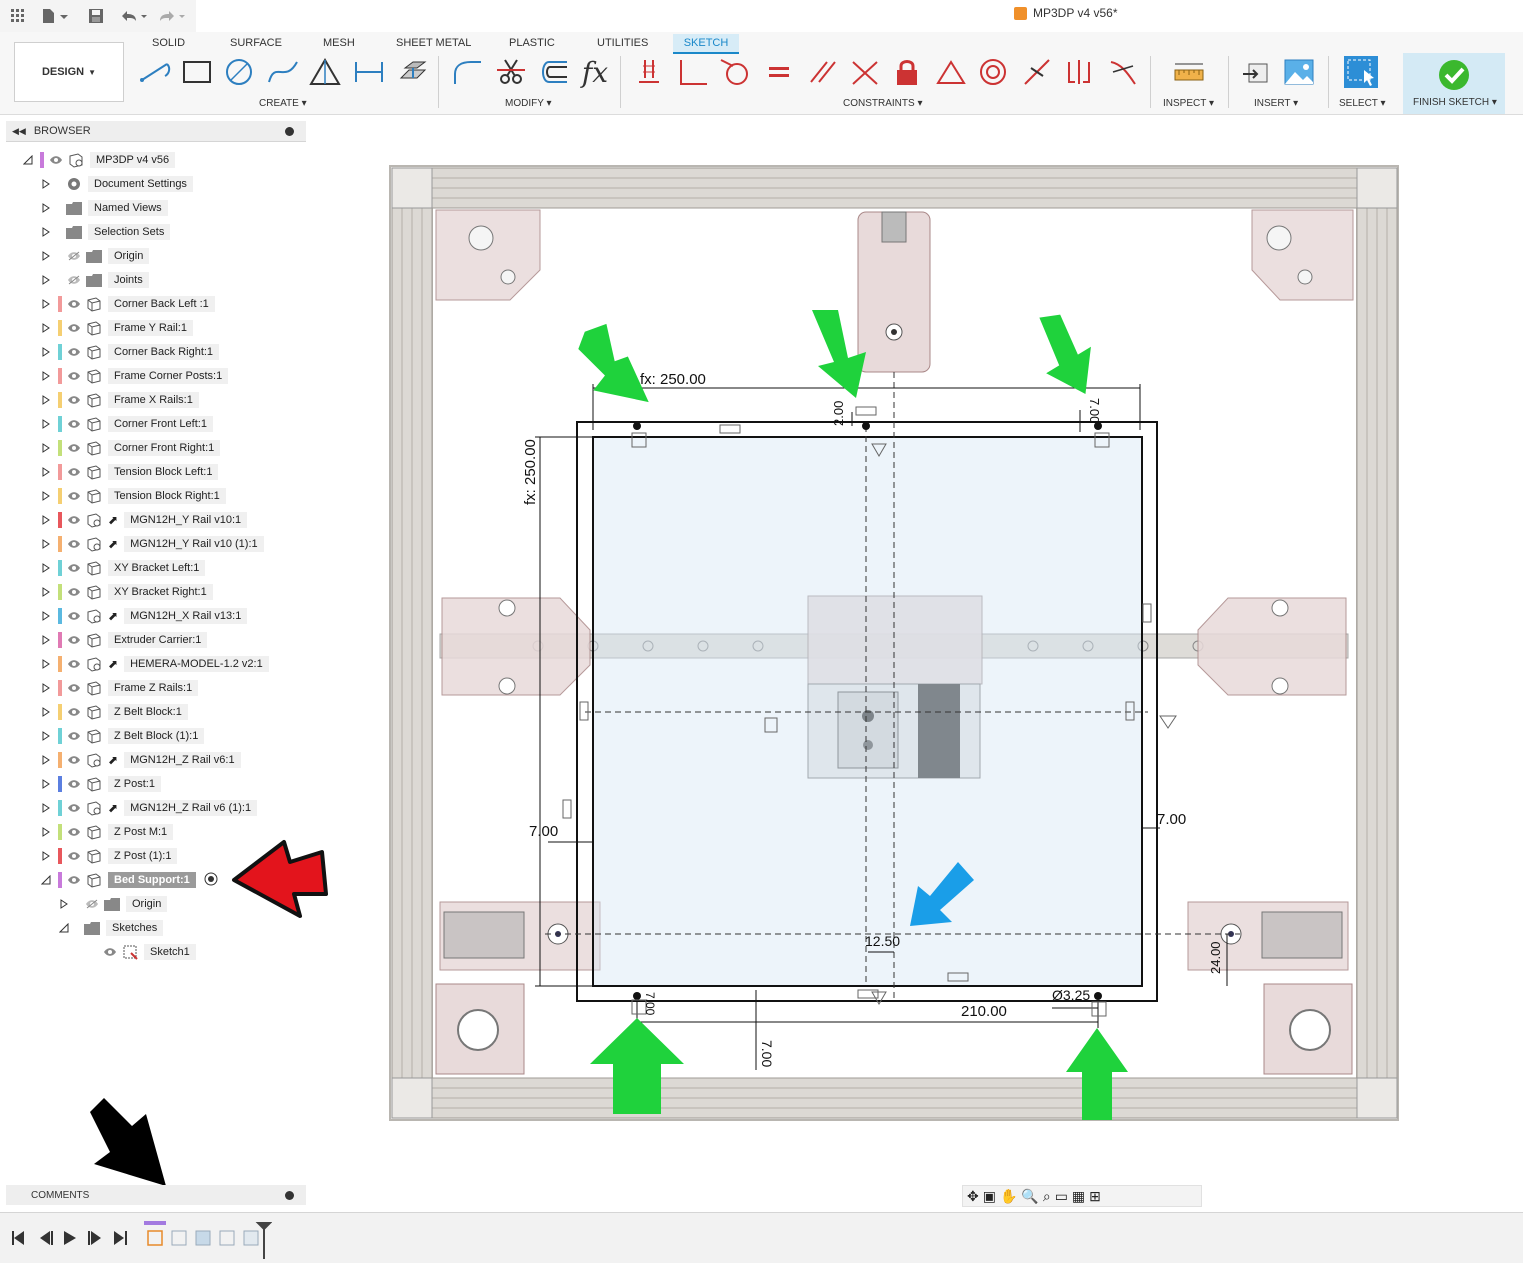  Describe the element at coordinates (973, 1196) in the screenshot. I see `orbit-icon: ✥` at that location.